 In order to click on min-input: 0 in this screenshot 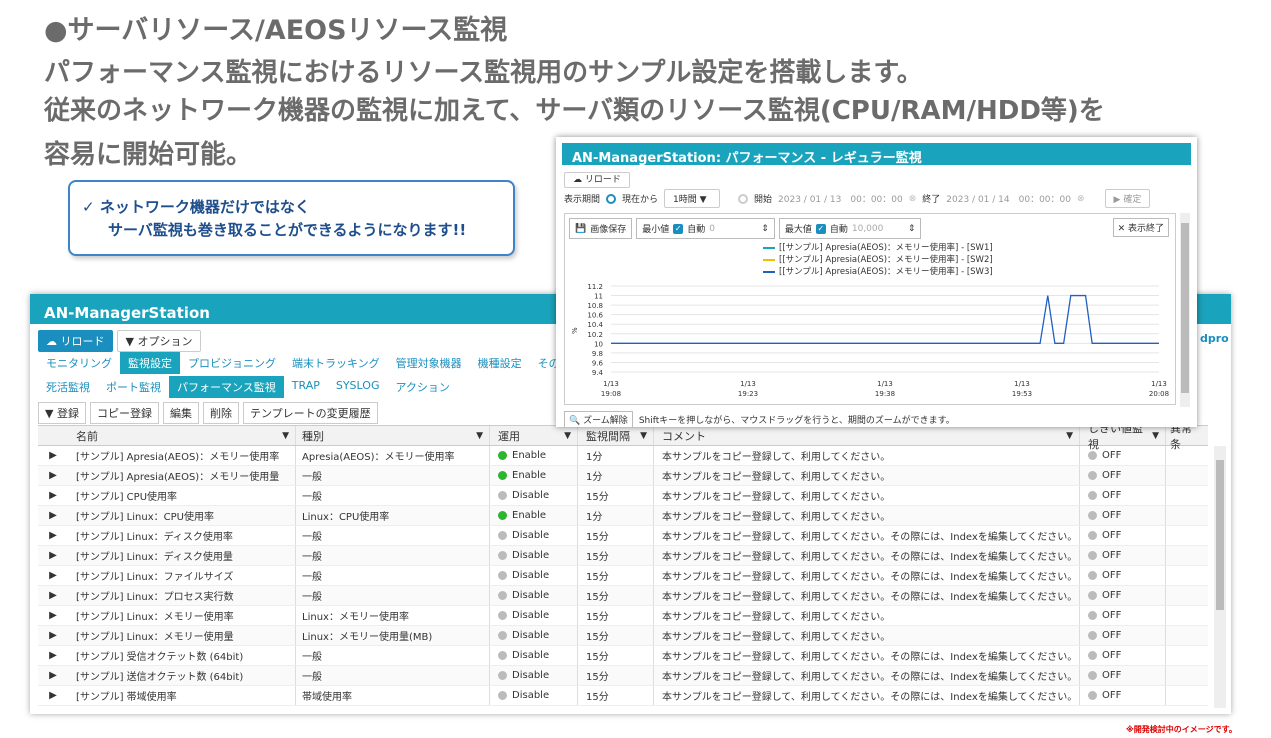, I will do `click(733, 229)`.